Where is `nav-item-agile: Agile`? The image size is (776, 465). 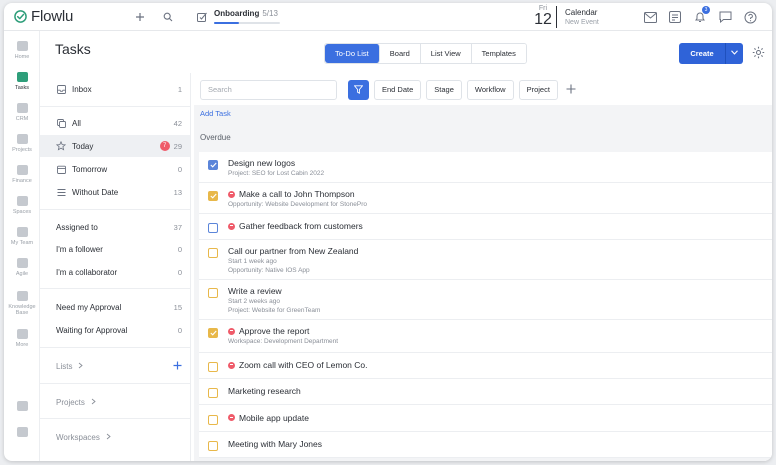 nav-item-agile: Agile is located at coordinates (22, 267).